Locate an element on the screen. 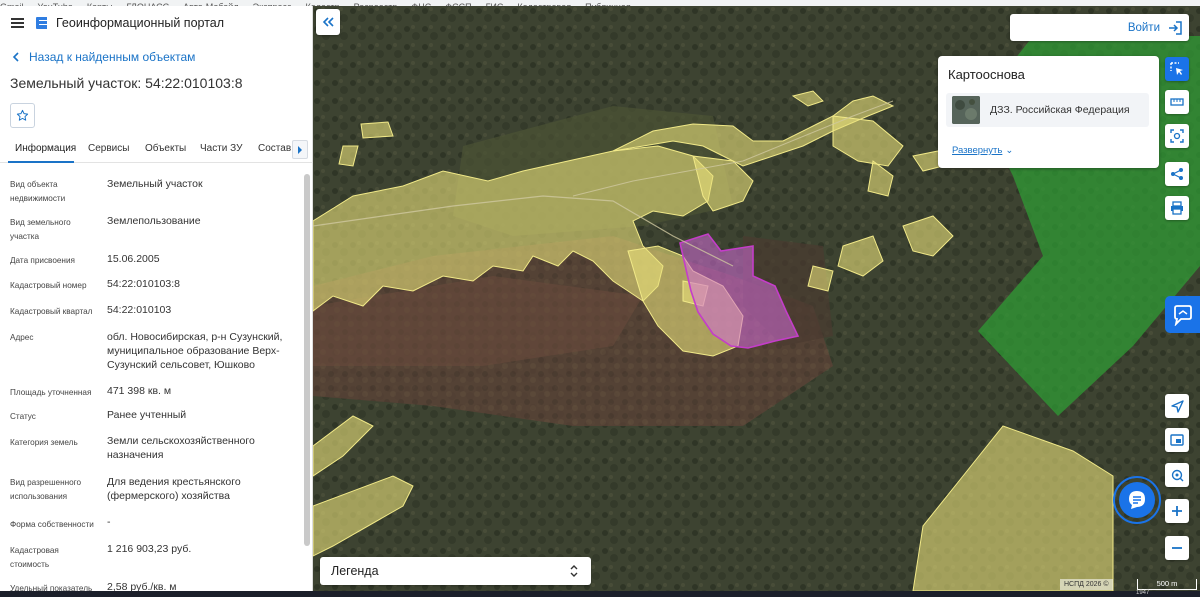 Image resolution: width=1200 pixels, height=597 pixels. minus-icon is located at coordinates (1177, 548).